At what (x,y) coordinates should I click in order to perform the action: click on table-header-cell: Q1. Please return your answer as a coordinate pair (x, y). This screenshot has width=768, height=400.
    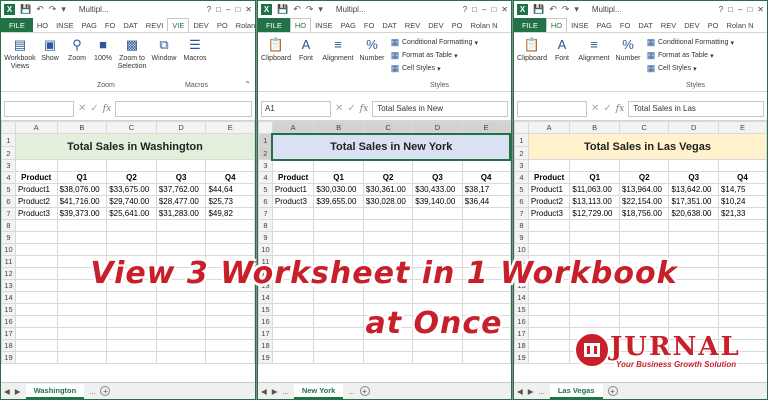
    Looking at the image, I should click on (338, 177).